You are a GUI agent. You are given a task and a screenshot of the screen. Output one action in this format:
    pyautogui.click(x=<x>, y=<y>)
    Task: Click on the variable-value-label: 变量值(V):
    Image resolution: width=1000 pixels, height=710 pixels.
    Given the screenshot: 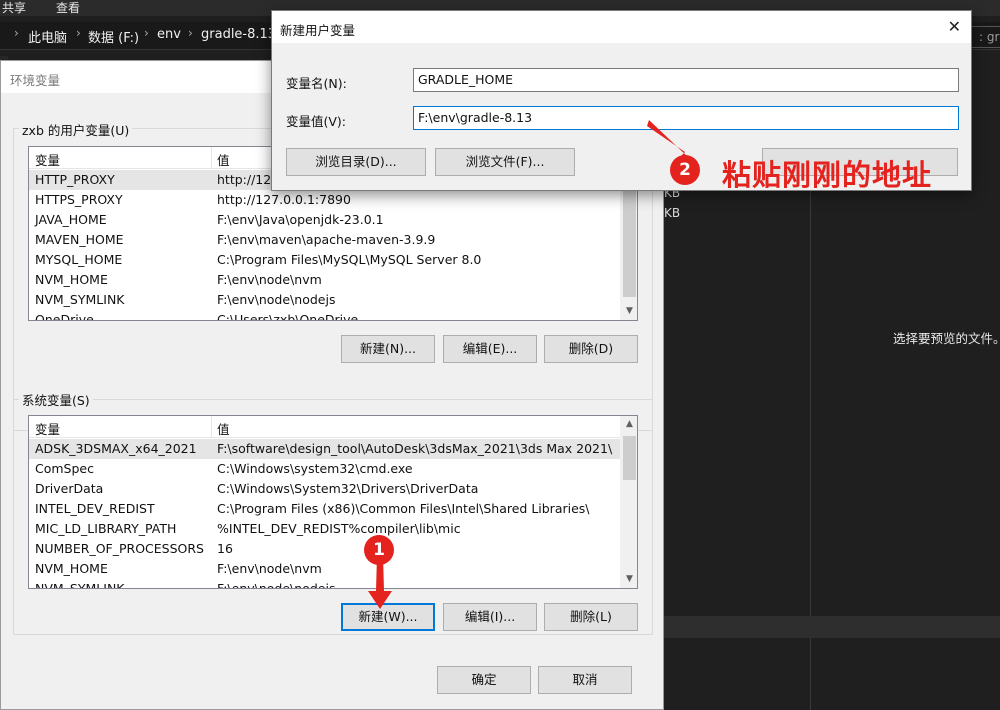 What is the action you would take?
    pyautogui.click(x=316, y=121)
    